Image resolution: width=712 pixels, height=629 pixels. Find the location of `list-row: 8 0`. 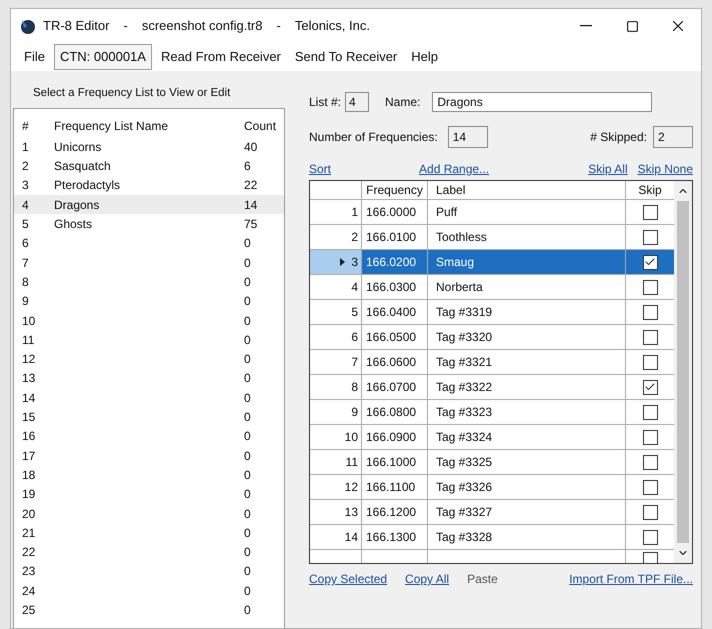

list-row: 8 0 is located at coordinates (149, 282).